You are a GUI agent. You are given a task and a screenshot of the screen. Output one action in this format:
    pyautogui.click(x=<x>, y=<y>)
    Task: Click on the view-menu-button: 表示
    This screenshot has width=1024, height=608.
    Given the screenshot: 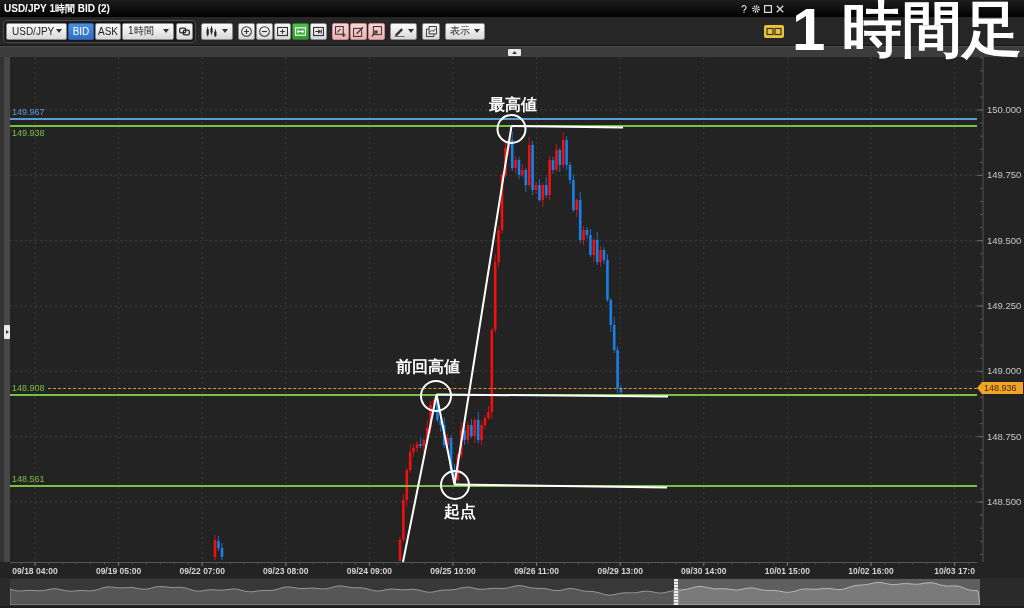 What is the action you would take?
    pyautogui.click(x=465, y=31)
    